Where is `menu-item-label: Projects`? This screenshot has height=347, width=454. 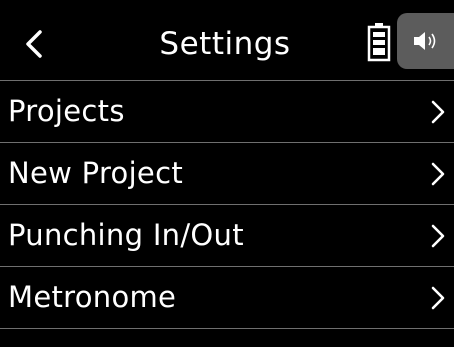
menu-item-label: Projects is located at coordinates (66, 111).